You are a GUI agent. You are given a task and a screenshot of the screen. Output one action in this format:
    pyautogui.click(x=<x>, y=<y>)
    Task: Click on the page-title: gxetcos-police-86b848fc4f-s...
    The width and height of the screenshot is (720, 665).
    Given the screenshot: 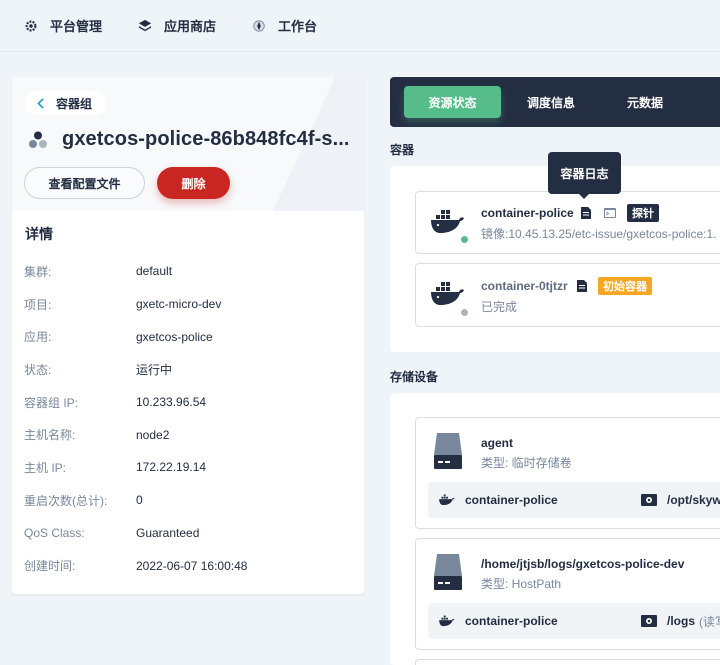 What is the action you would take?
    pyautogui.click(x=189, y=139)
    